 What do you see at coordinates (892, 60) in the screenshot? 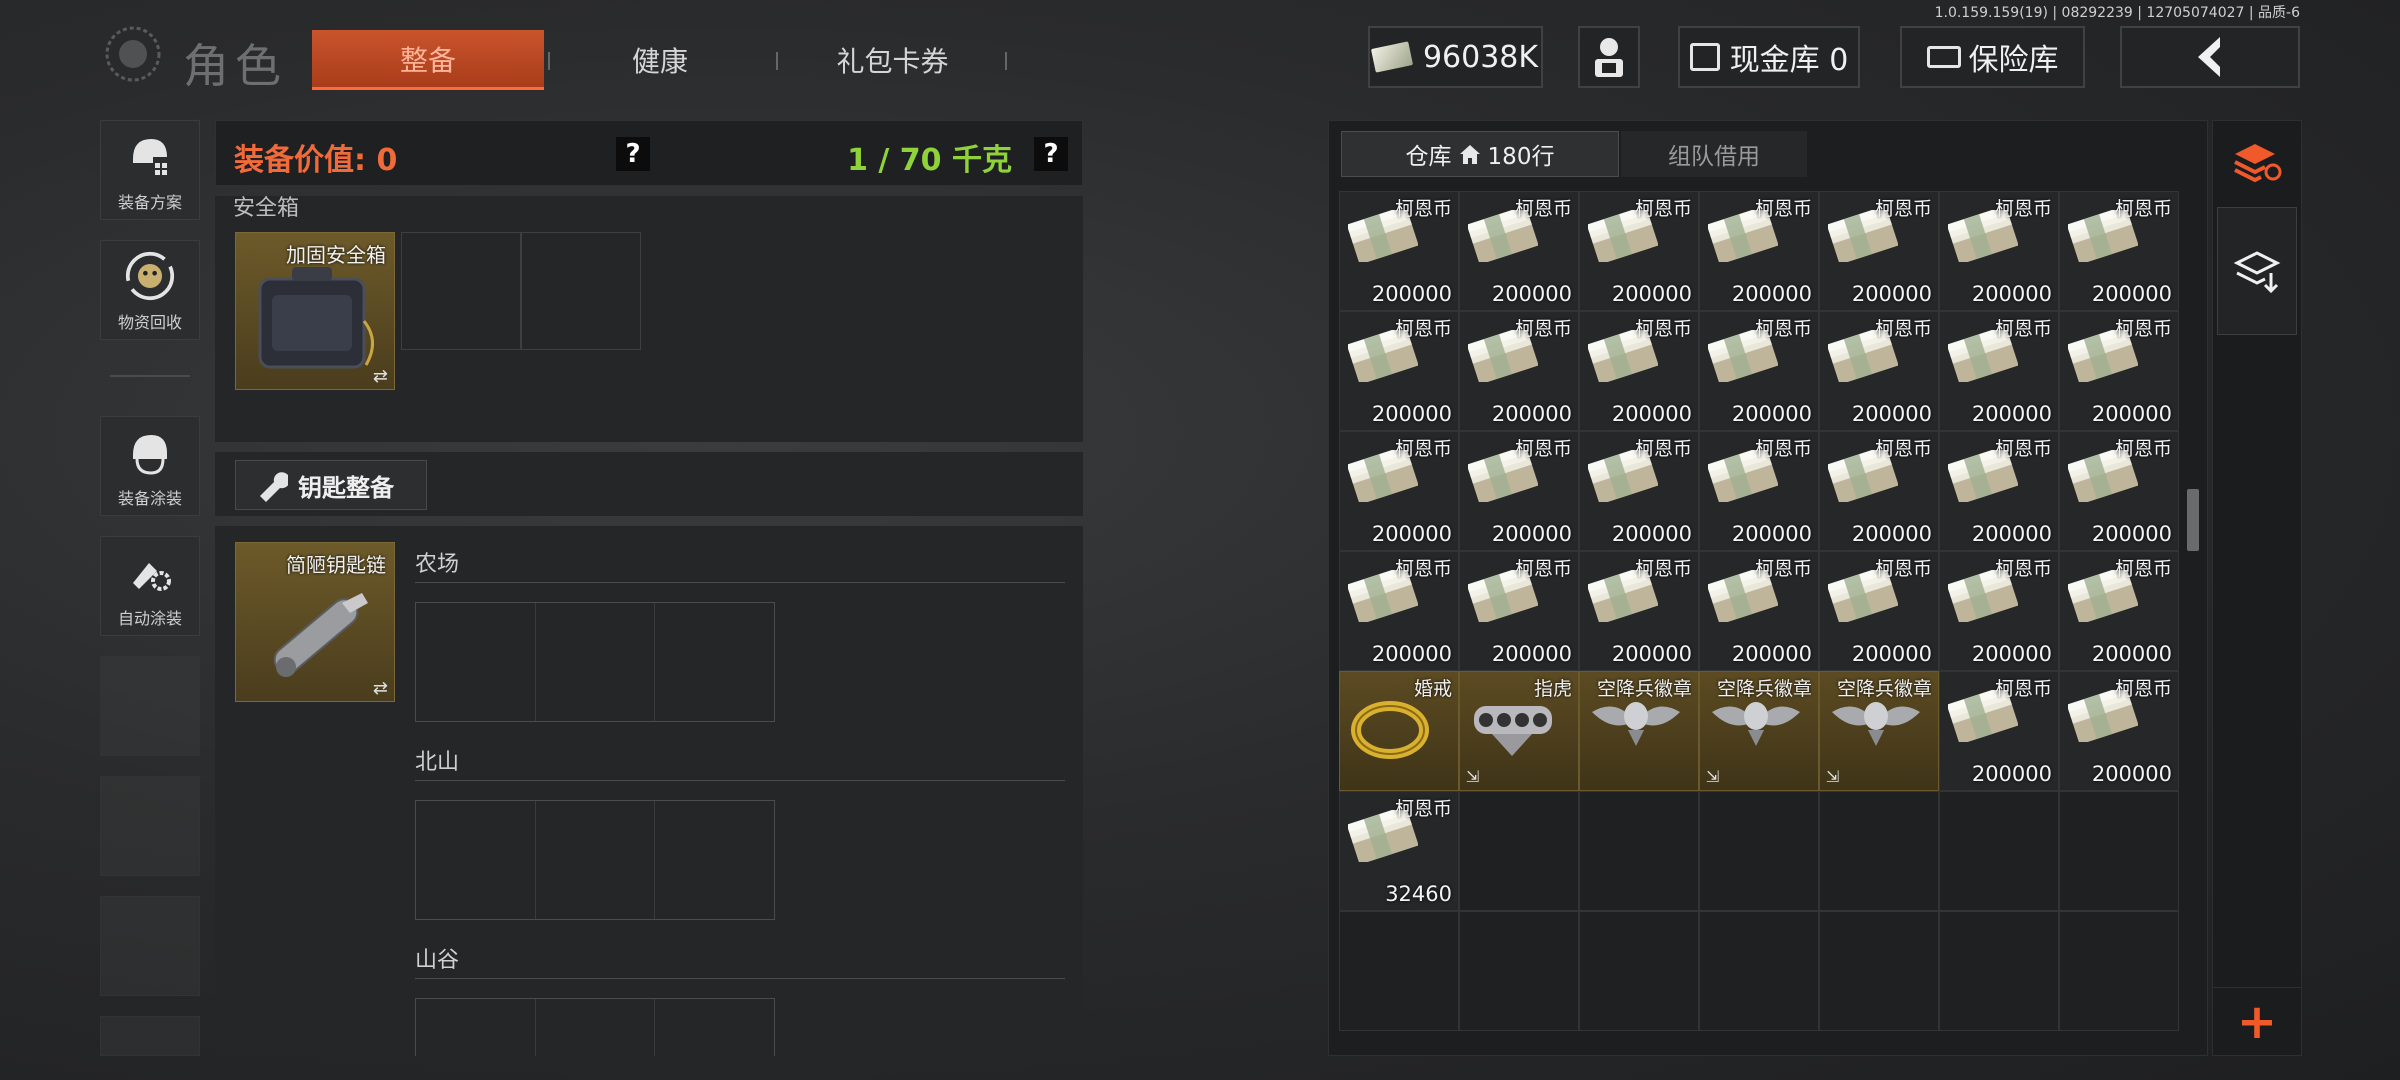
I see `tab-gift-cards: 礼包卡券` at bounding box center [892, 60].